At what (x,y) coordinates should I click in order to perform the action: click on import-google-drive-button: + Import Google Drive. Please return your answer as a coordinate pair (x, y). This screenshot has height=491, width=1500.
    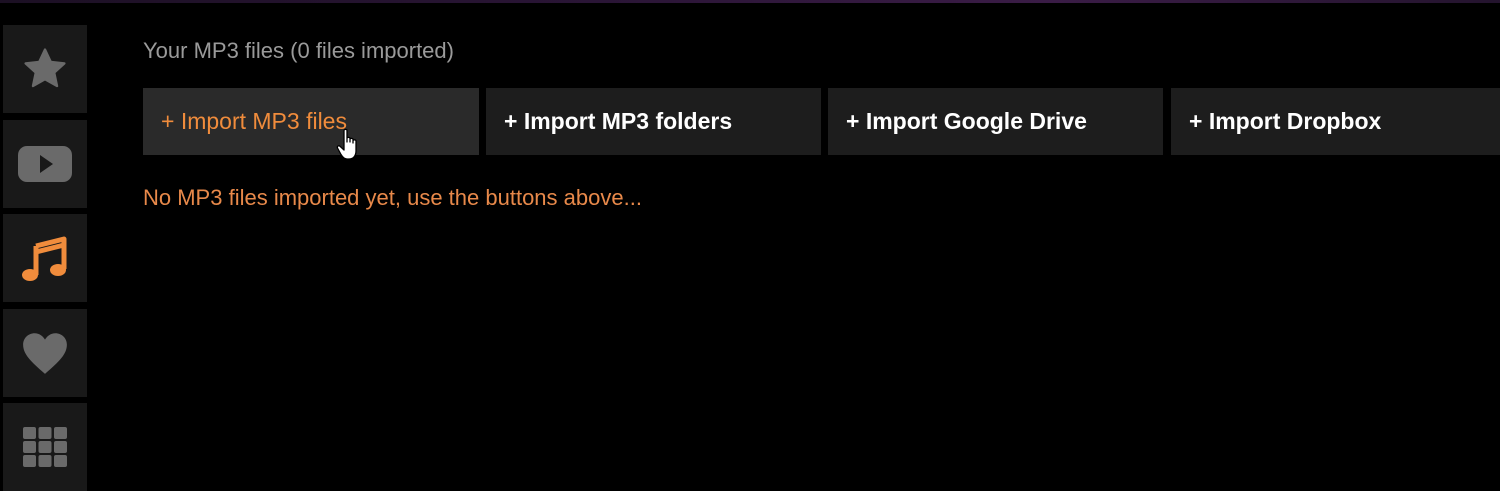
    Looking at the image, I should click on (995, 121).